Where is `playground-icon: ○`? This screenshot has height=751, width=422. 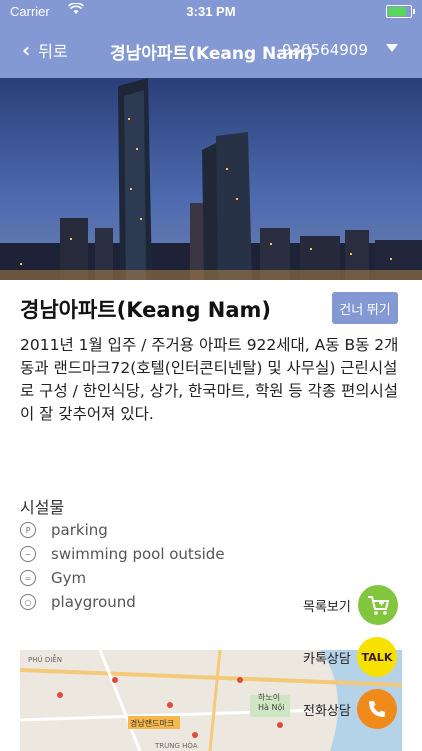
playground-icon: ○ is located at coordinates (28, 602).